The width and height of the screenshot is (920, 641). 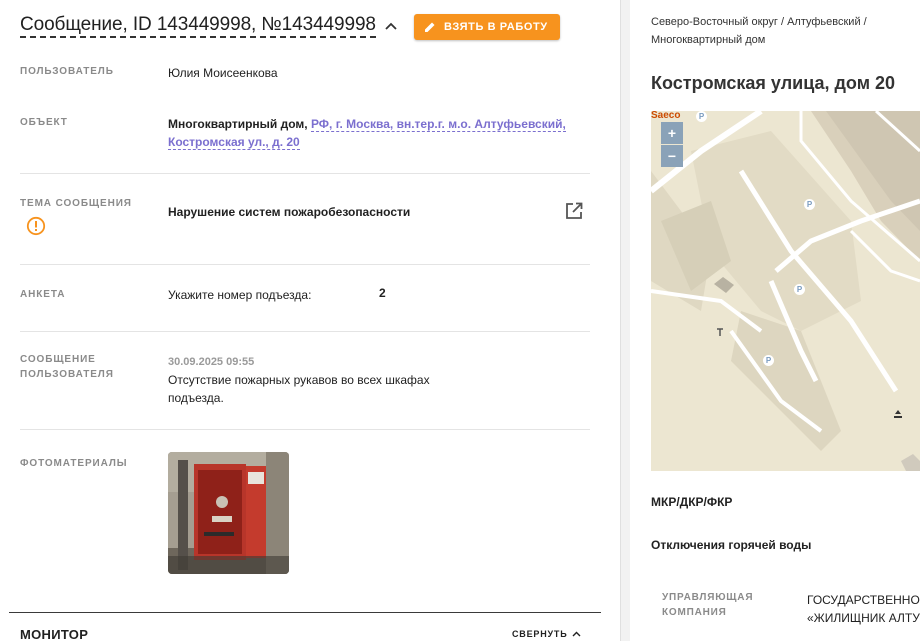 What do you see at coordinates (58, 359) in the screenshot?
I see `message-label-line-1: СООБЩЕНИЕ` at bounding box center [58, 359].